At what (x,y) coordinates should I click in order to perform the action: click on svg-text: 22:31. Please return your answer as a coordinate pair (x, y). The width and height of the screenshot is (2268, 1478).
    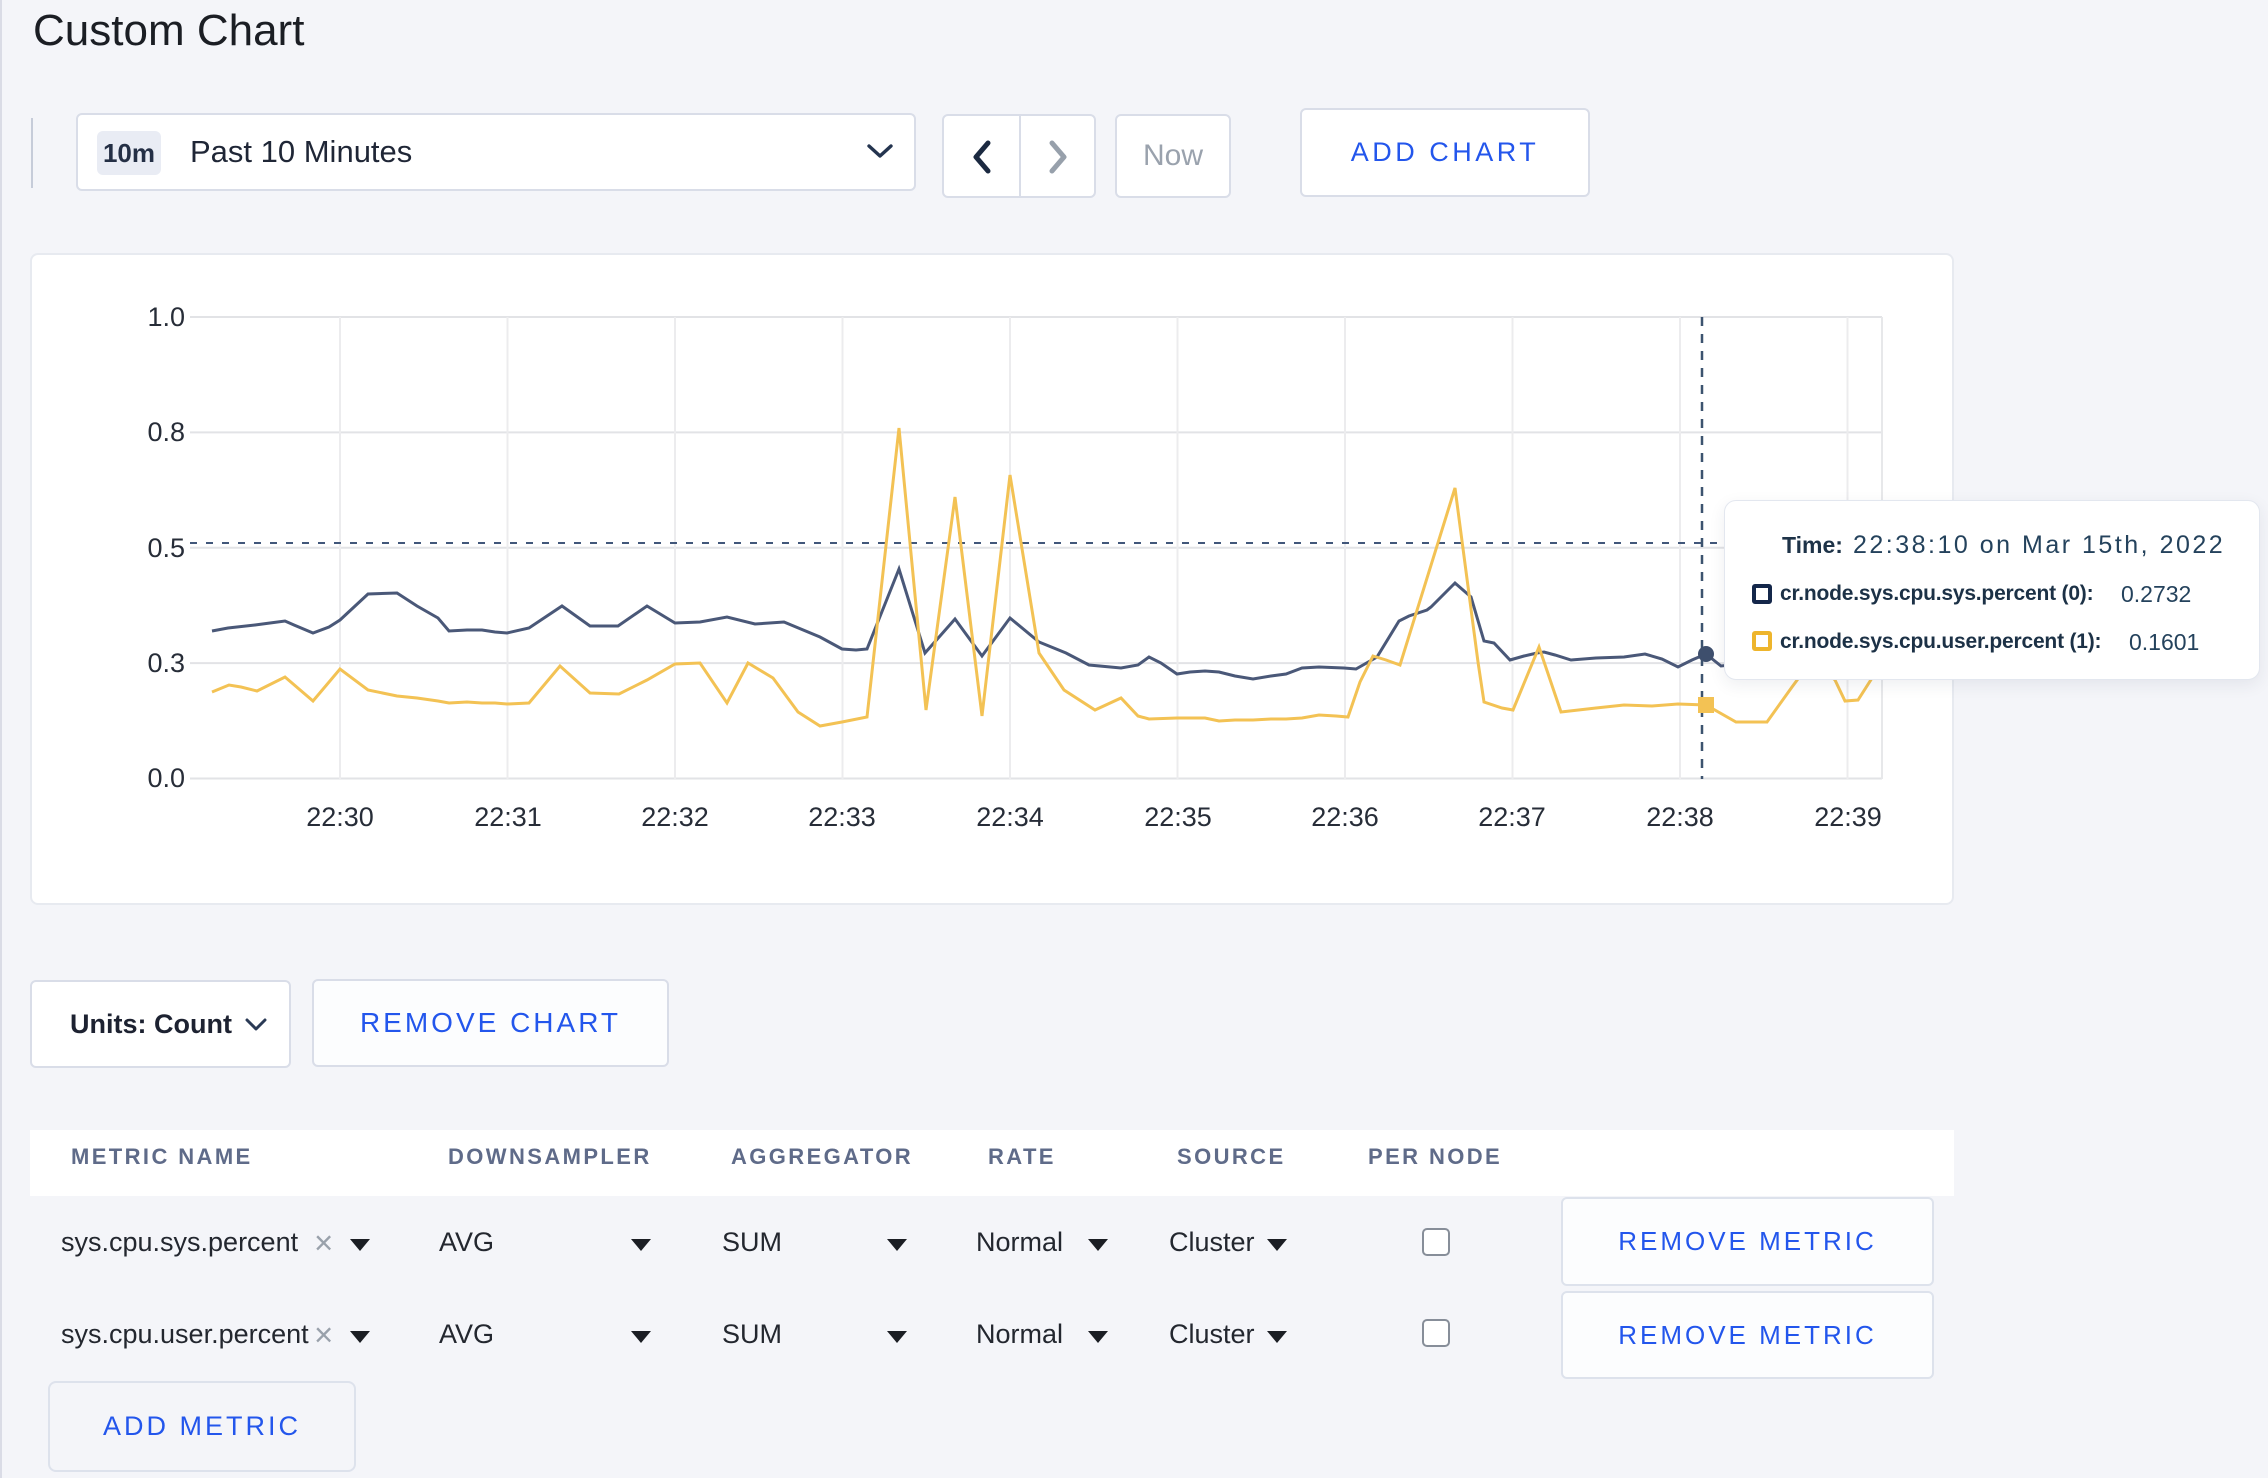
    Looking at the image, I should click on (508, 817).